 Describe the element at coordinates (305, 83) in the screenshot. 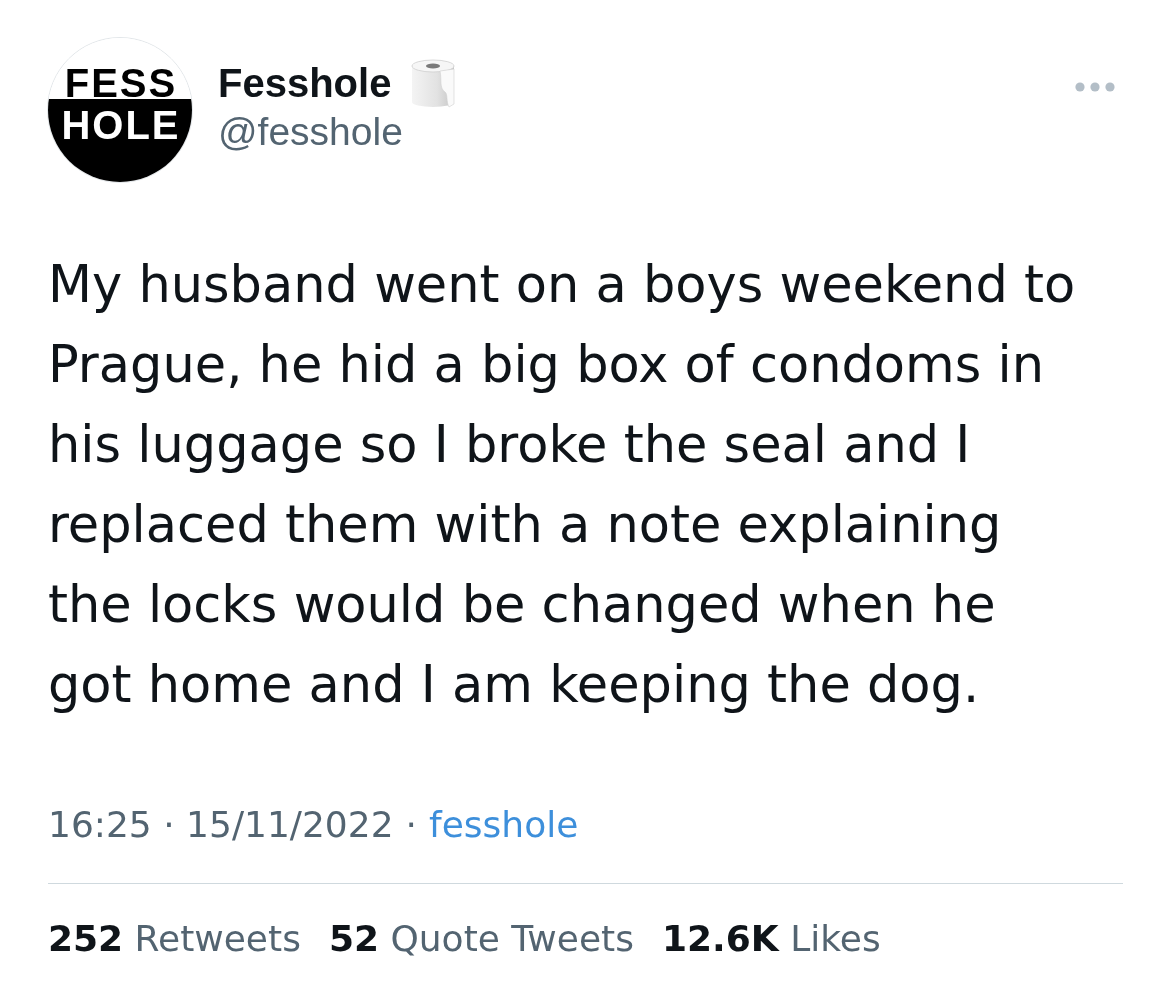

I see `display-name: Fesshole` at that location.